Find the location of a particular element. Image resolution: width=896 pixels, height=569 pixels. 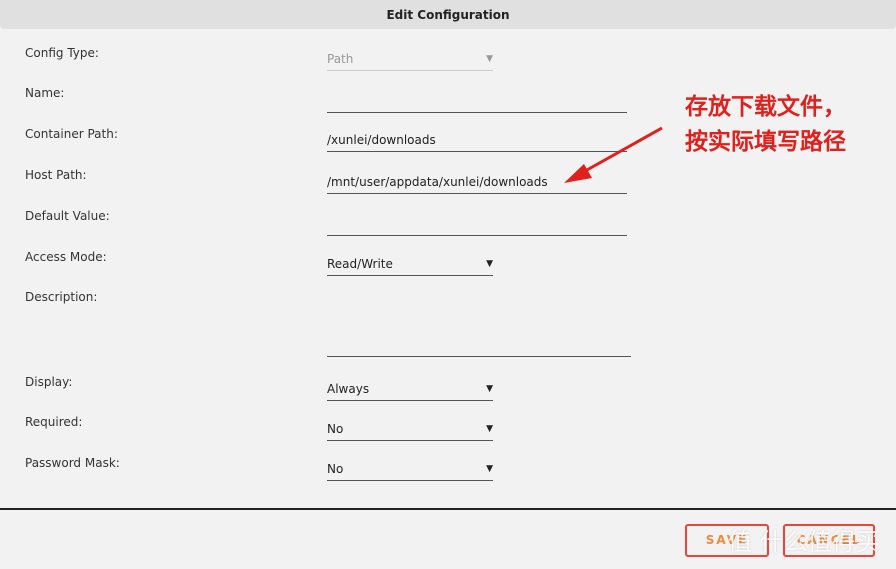

watermark-logo: 值 什么值得买 is located at coordinates (804, 542).